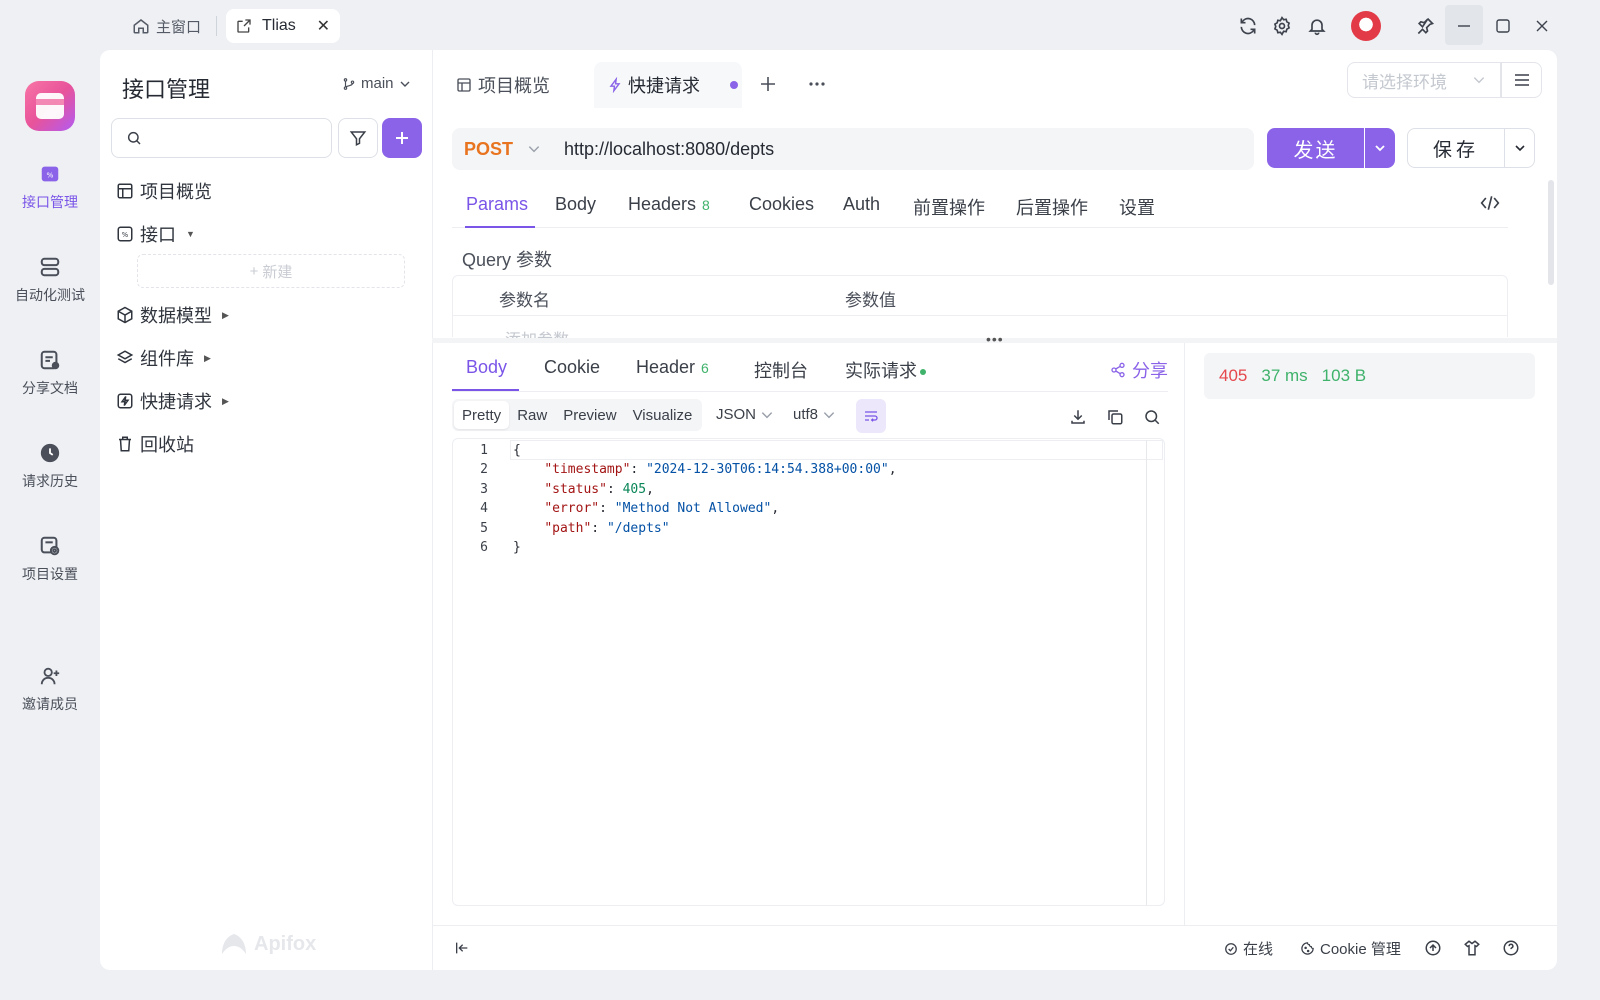 The height and width of the screenshot is (1000, 1600). Describe the element at coordinates (166, 26) in the screenshot. I see `tab-home-window: 主窗口` at that location.